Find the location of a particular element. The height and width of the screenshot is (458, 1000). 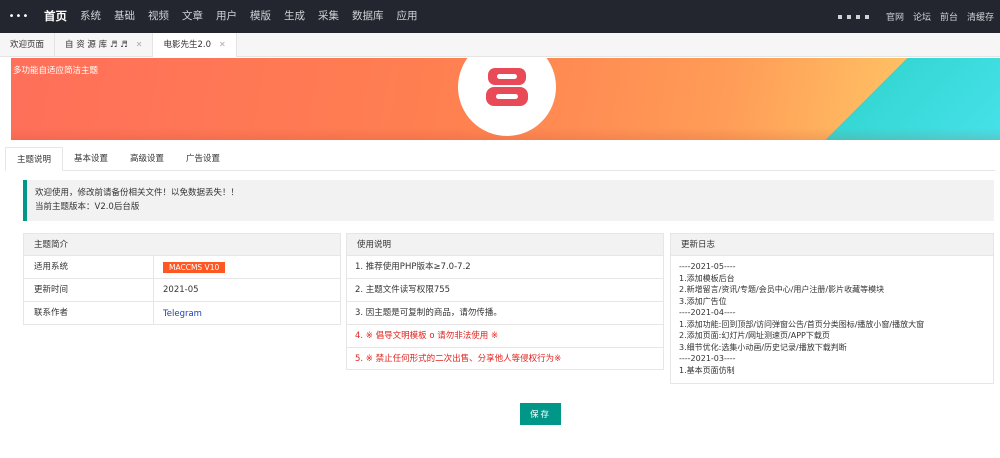

link-forum: 论坛 is located at coordinates (922, 16).